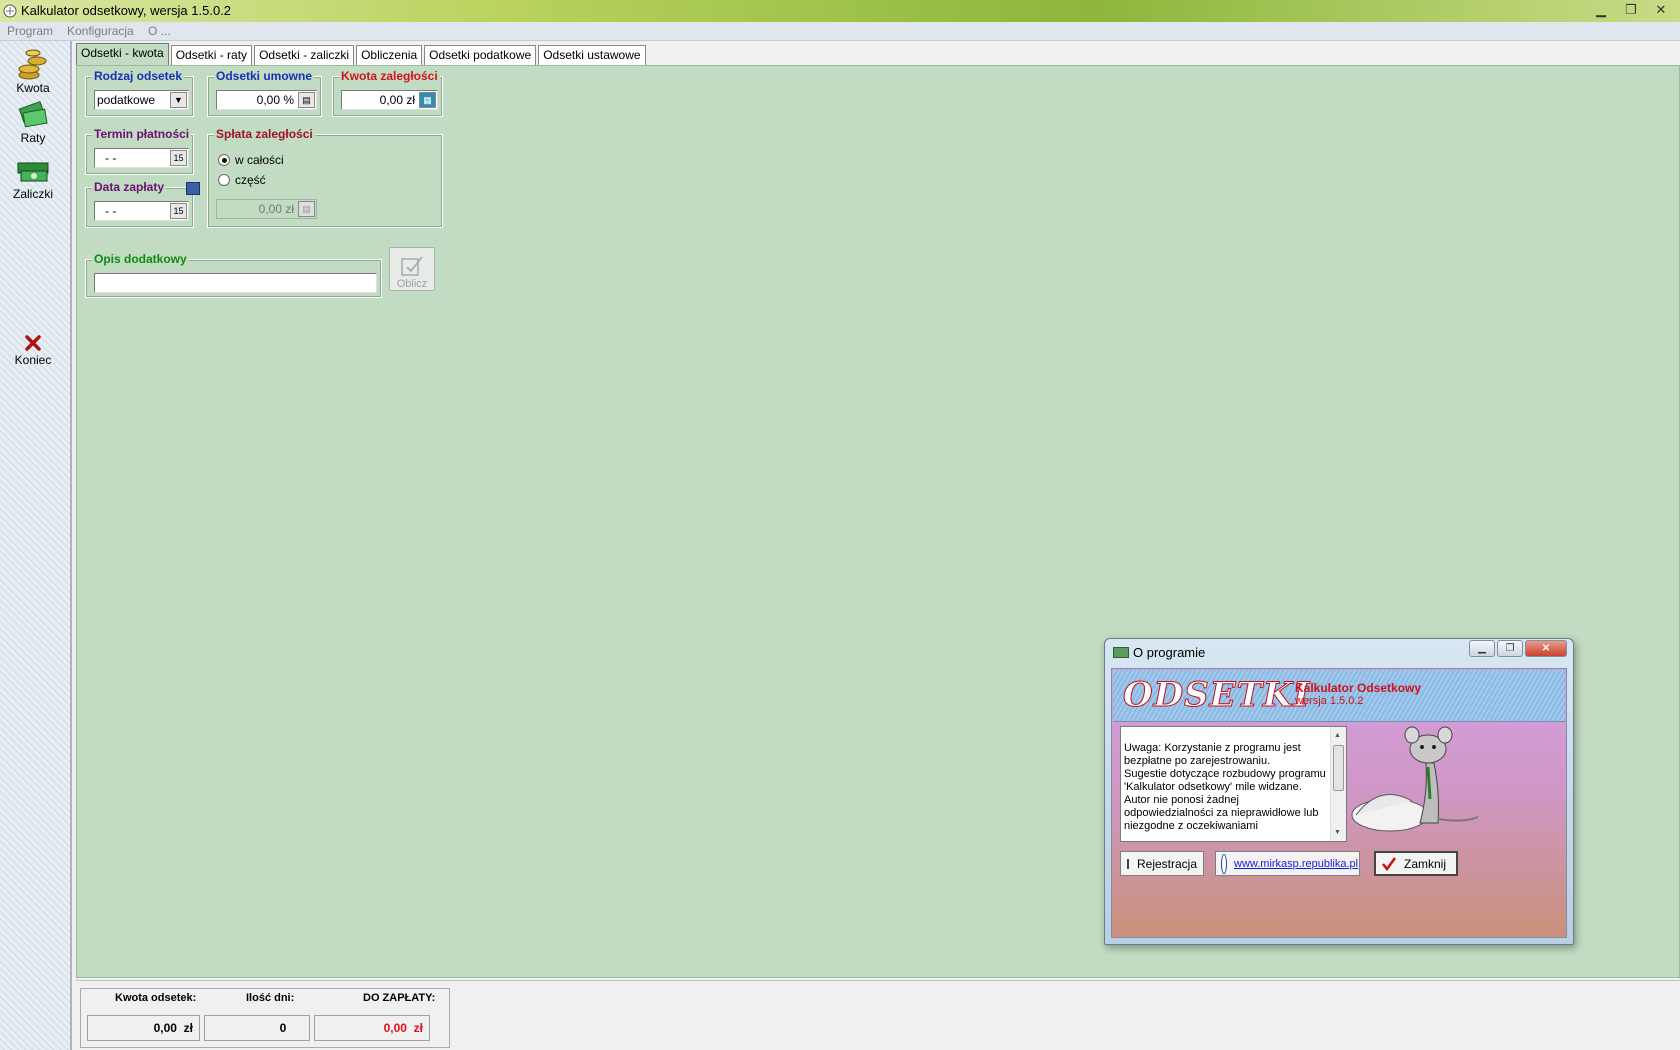  I want to click on kwota-zaleglosci-label: Kwota zaległości, so click(389, 76).